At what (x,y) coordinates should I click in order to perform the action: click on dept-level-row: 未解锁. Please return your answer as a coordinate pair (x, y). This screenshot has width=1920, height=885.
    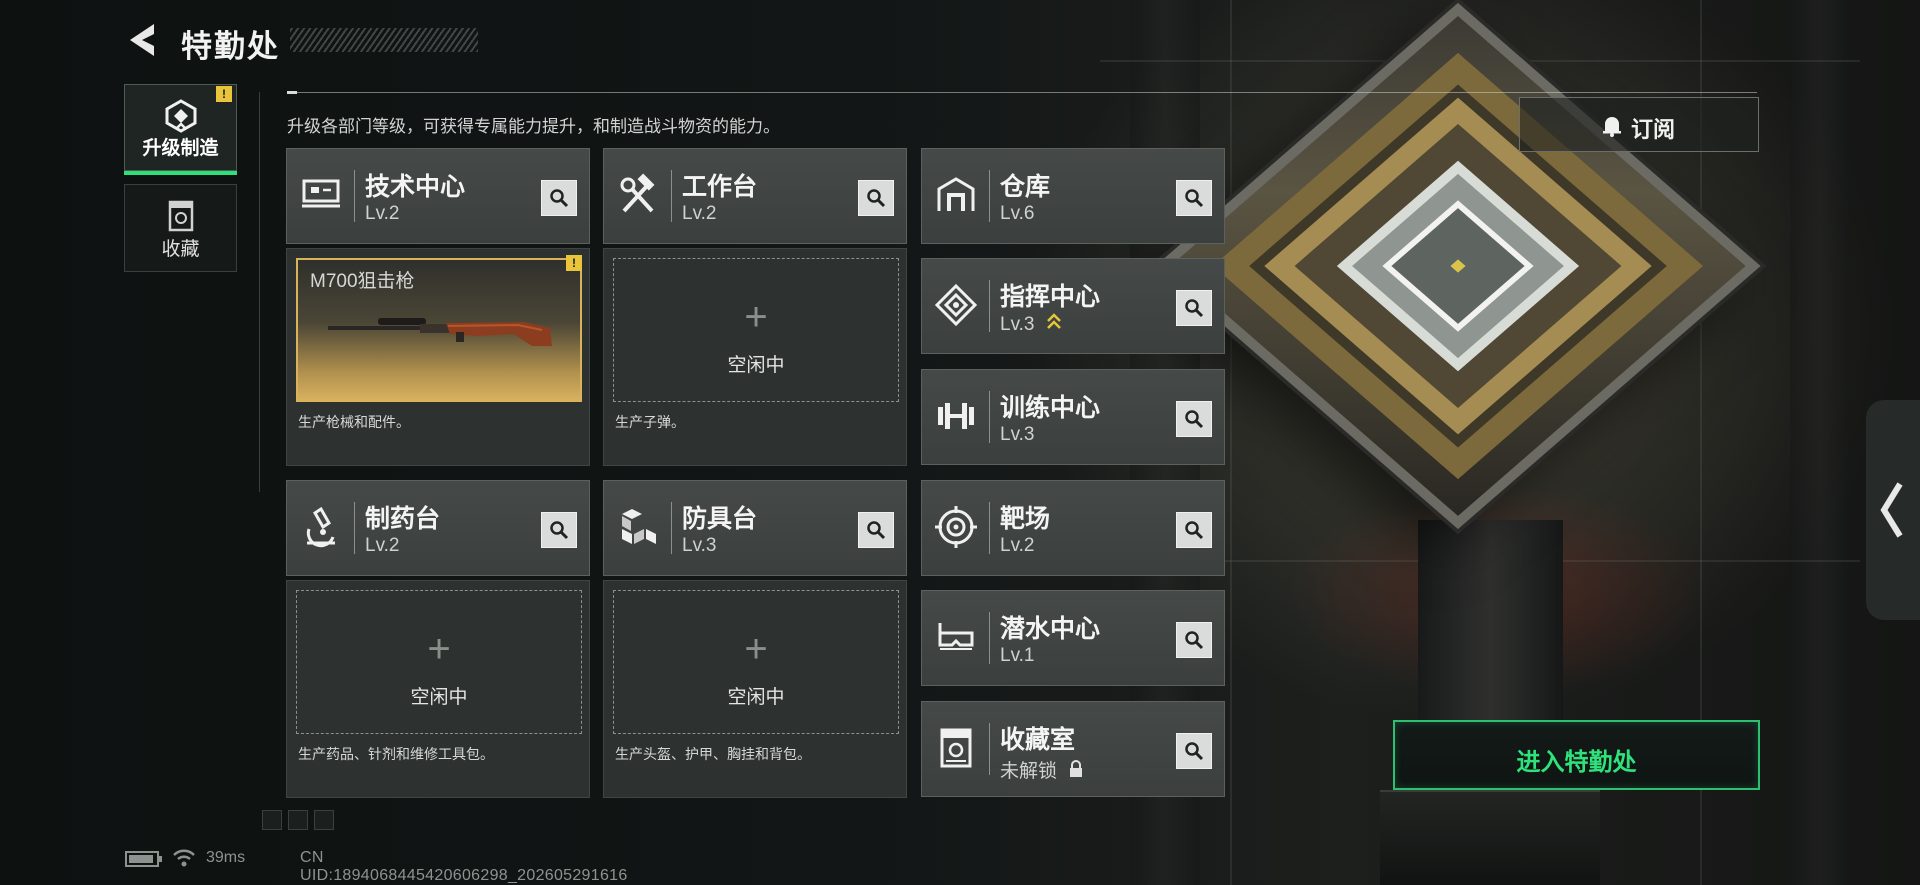
    Looking at the image, I should click on (1042, 769).